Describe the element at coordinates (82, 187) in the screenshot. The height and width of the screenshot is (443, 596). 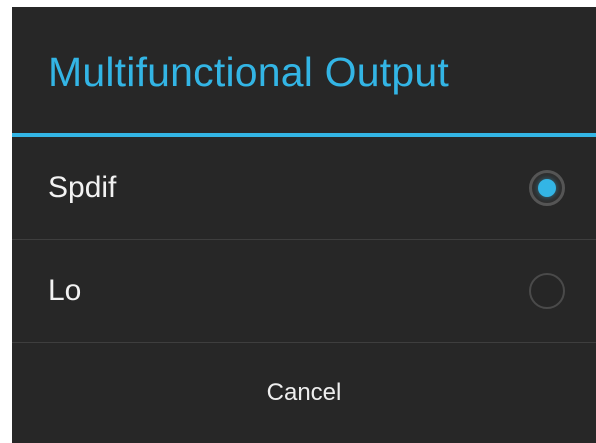
I see `option-spdif-label: Spdif` at that location.